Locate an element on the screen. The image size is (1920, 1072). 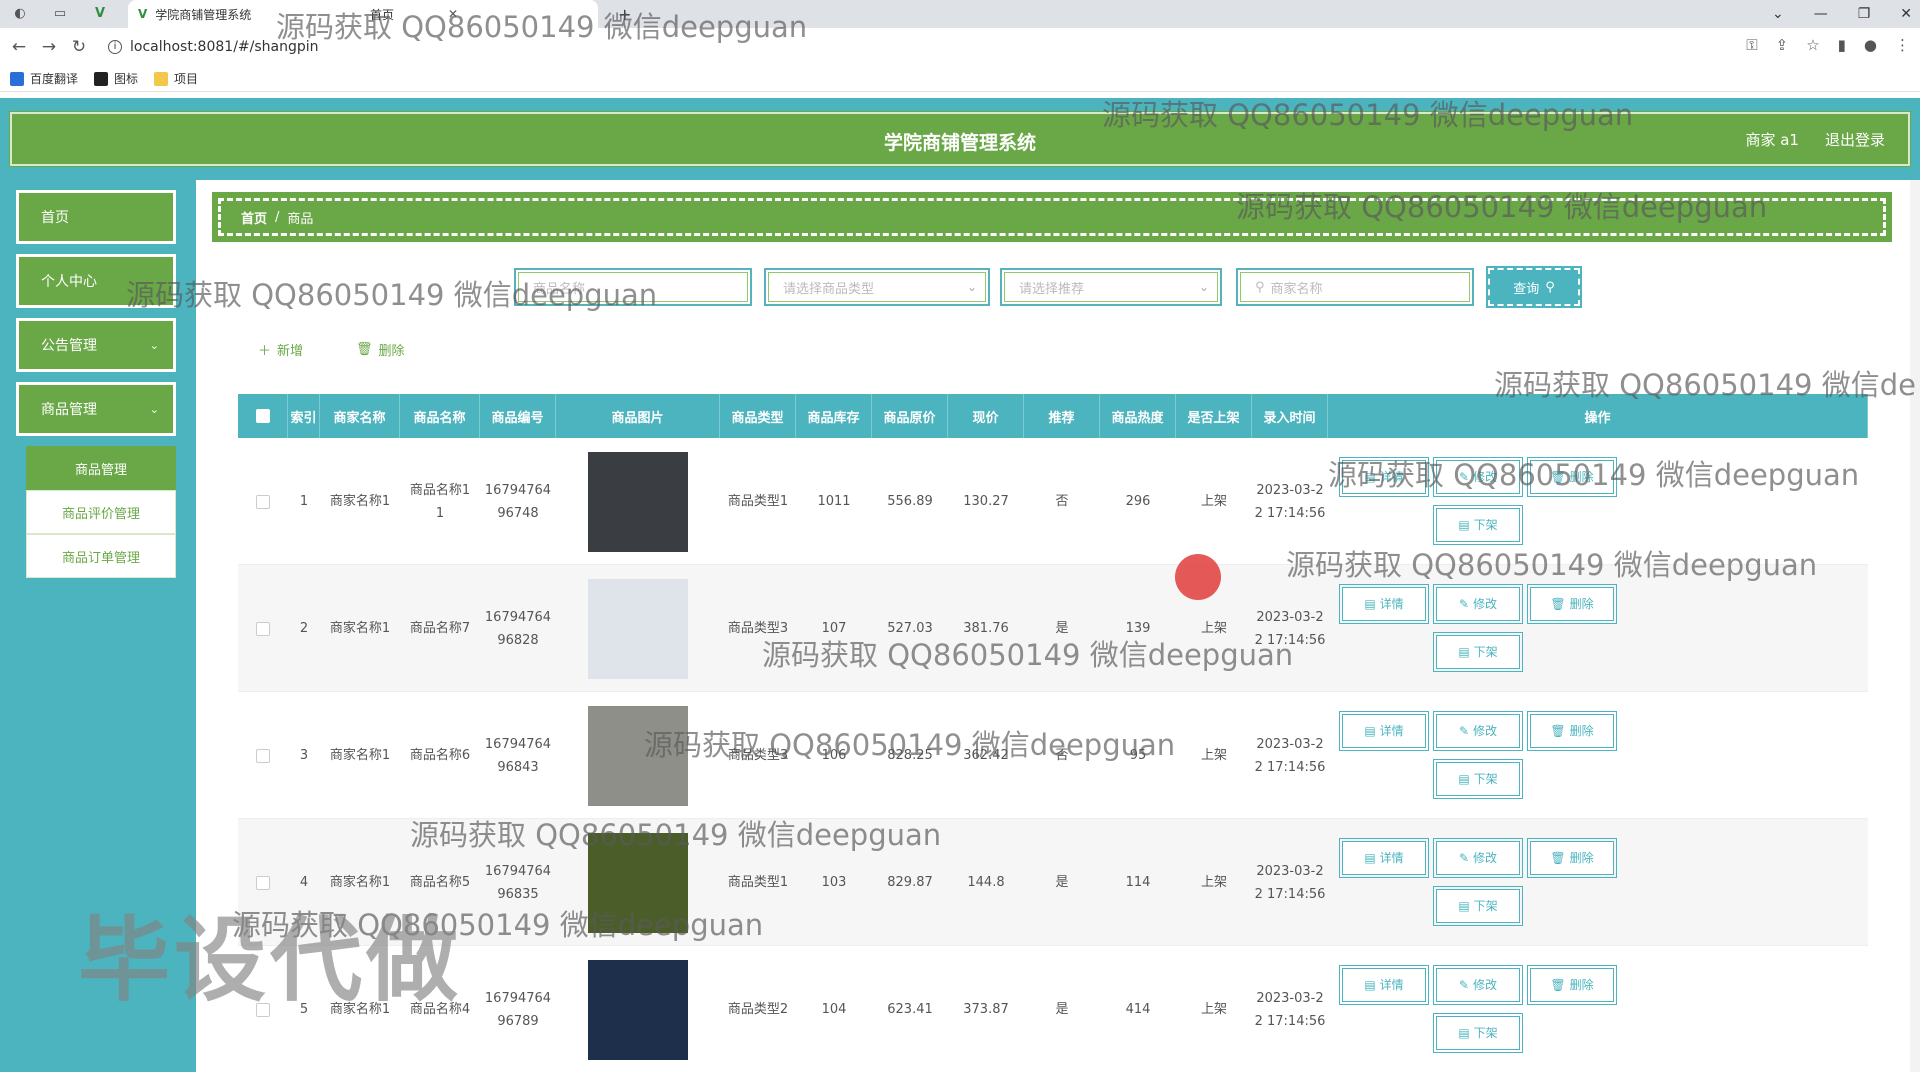
restore-icon: ❐ is located at coordinates (1864, 14).